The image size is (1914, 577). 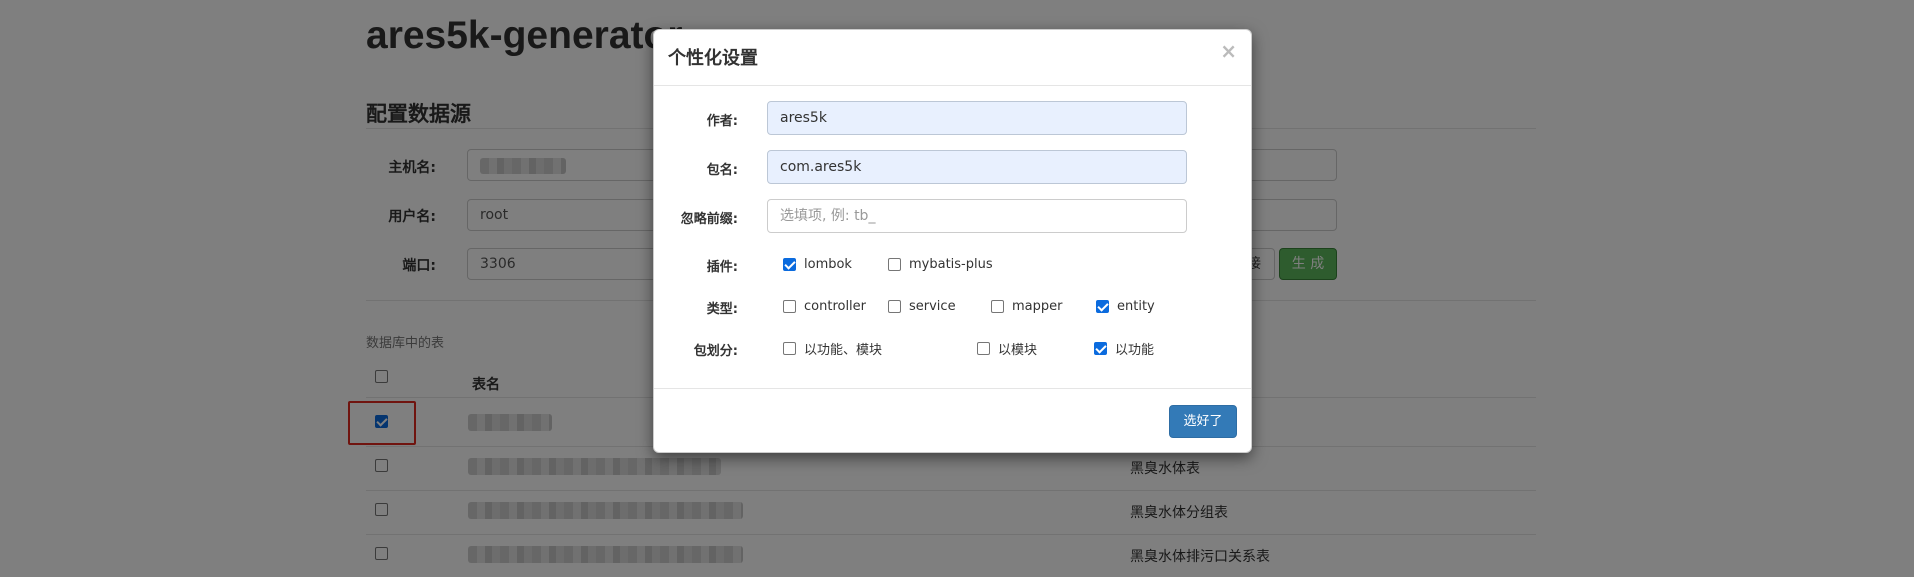 What do you see at coordinates (789, 306) in the screenshot?
I see `controller-checkbox` at bounding box center [789, 306].